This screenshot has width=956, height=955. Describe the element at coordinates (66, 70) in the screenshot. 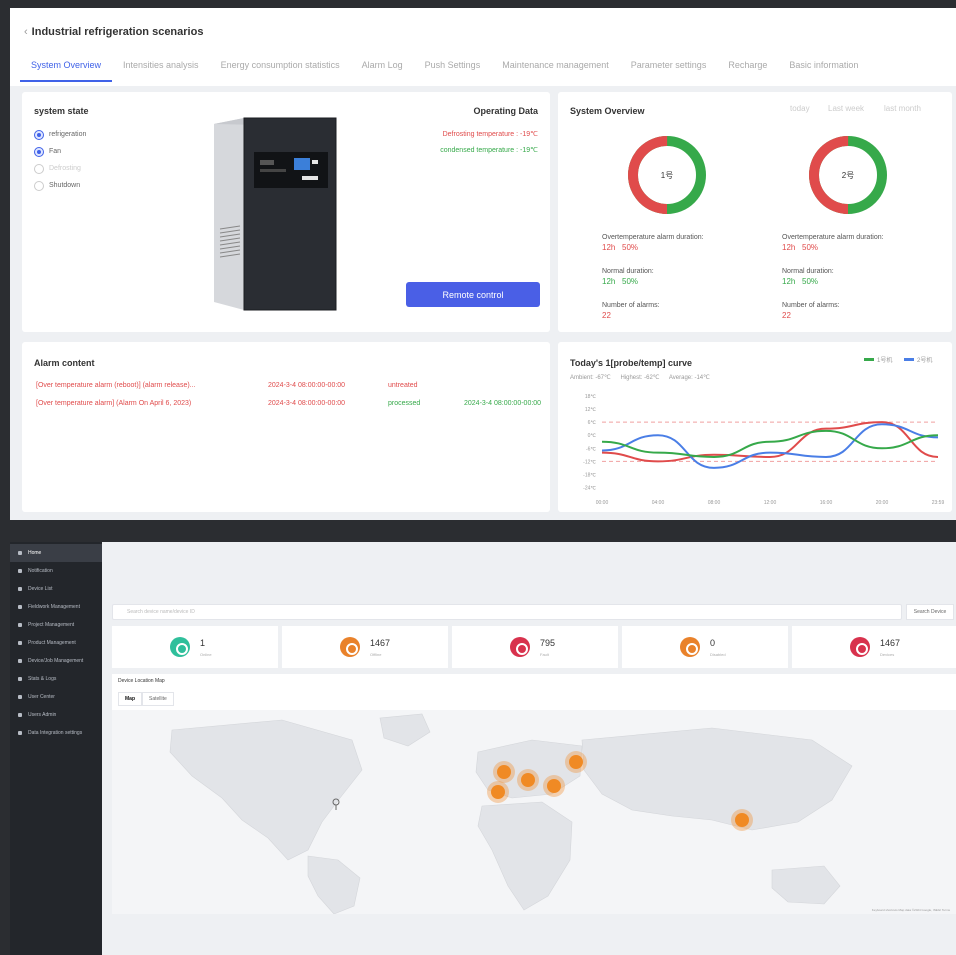

I see `tab-system-overview: System Overview` at that location.